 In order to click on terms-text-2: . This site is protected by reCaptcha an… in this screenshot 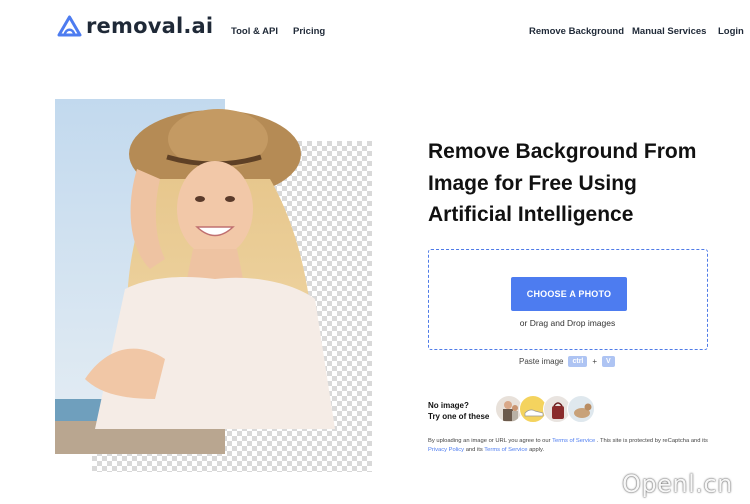, I will do `click(651, 441)`.